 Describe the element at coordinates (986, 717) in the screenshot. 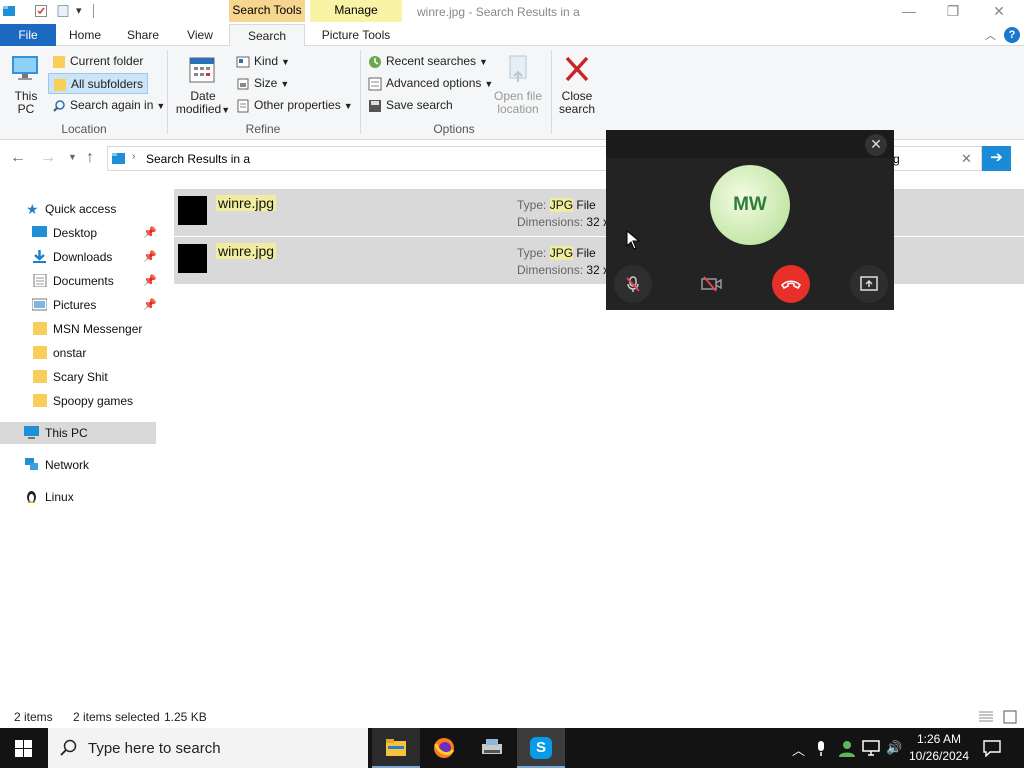

I see `details-view-icon` at that location.